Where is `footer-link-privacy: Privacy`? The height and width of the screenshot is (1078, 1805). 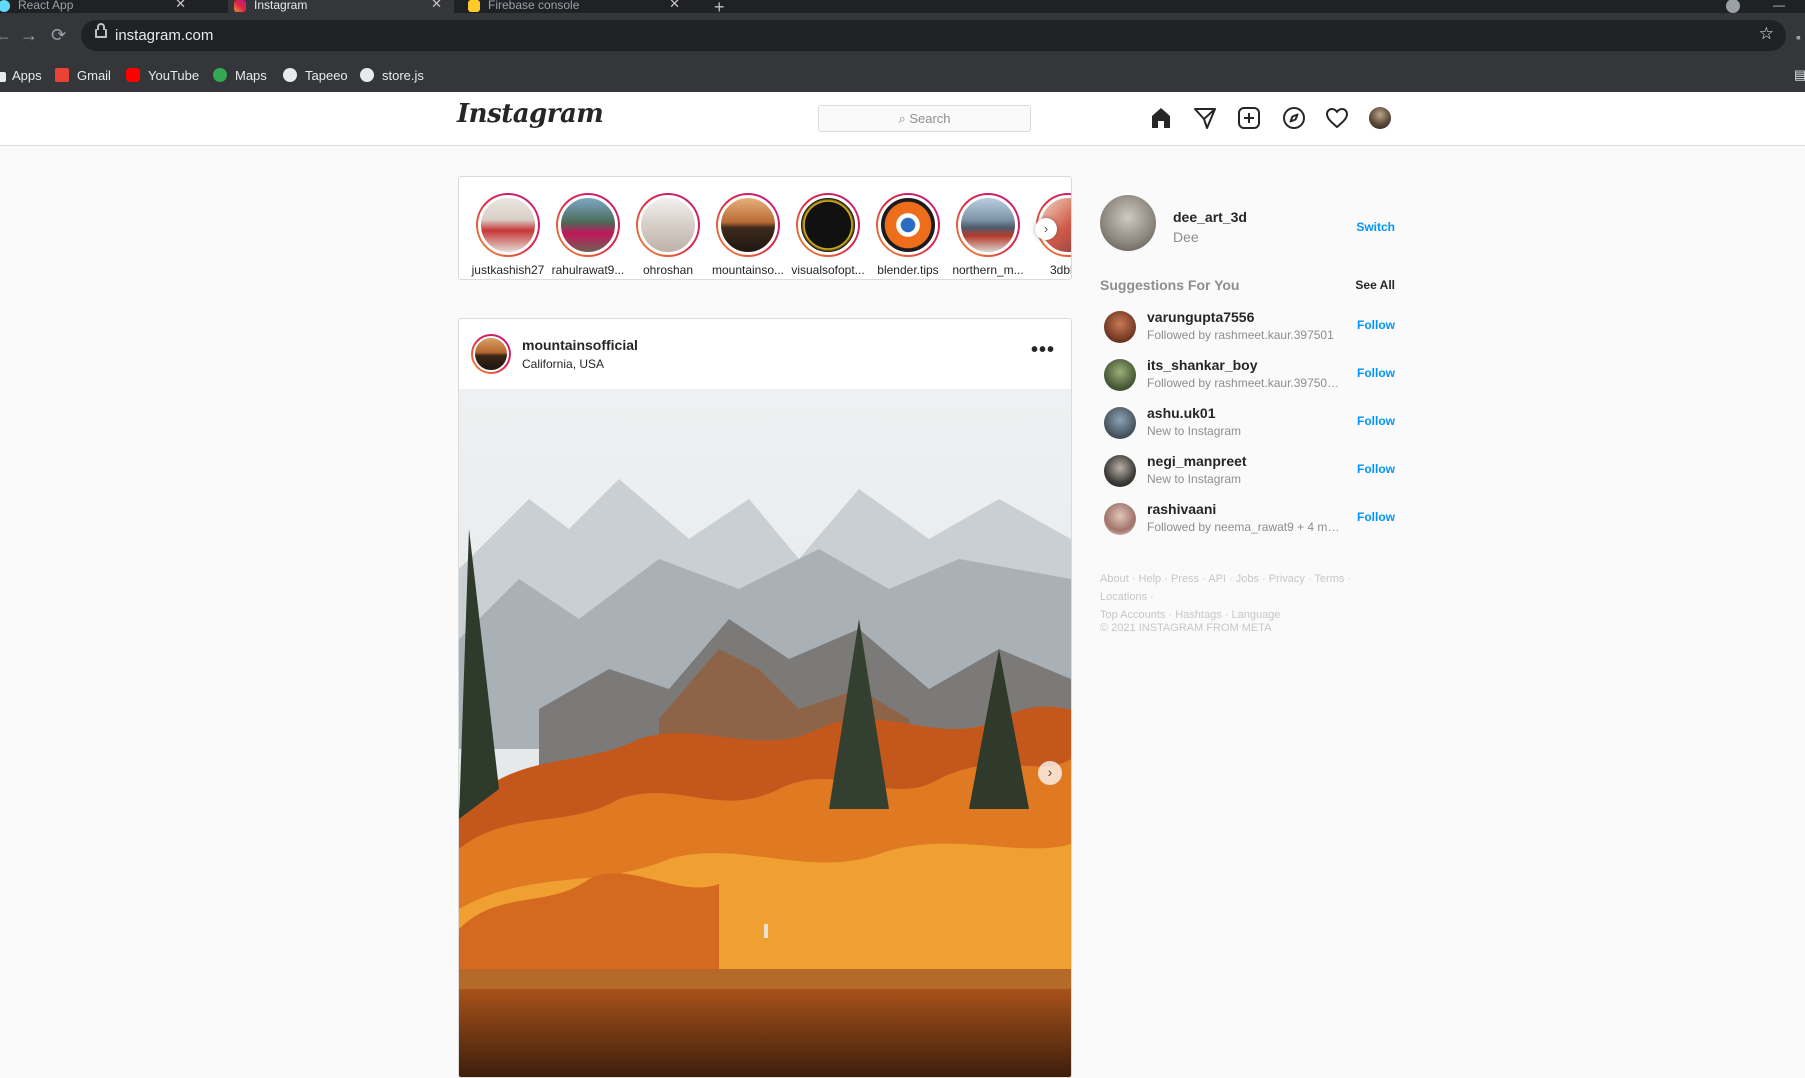 footer-link-privacy: Privacy is located at coordinates (1287, 579).